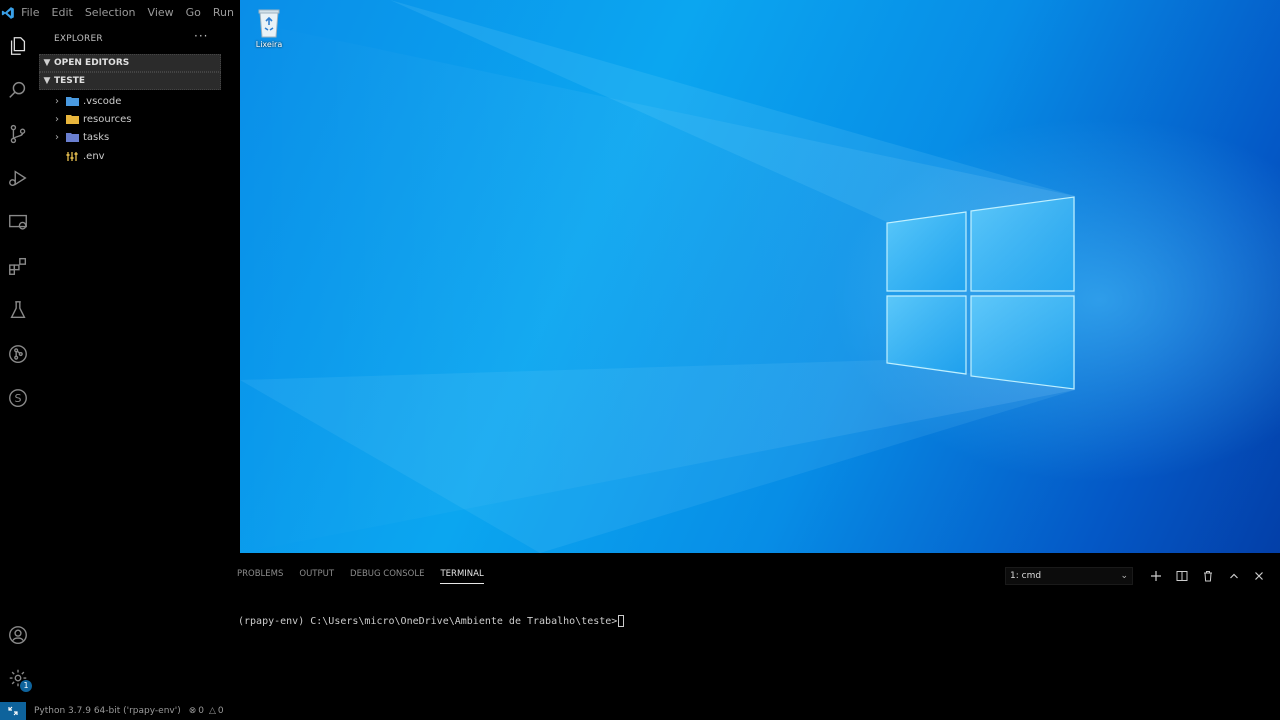  I want to click on tree-item-label: .vscode, so click(102, 101).